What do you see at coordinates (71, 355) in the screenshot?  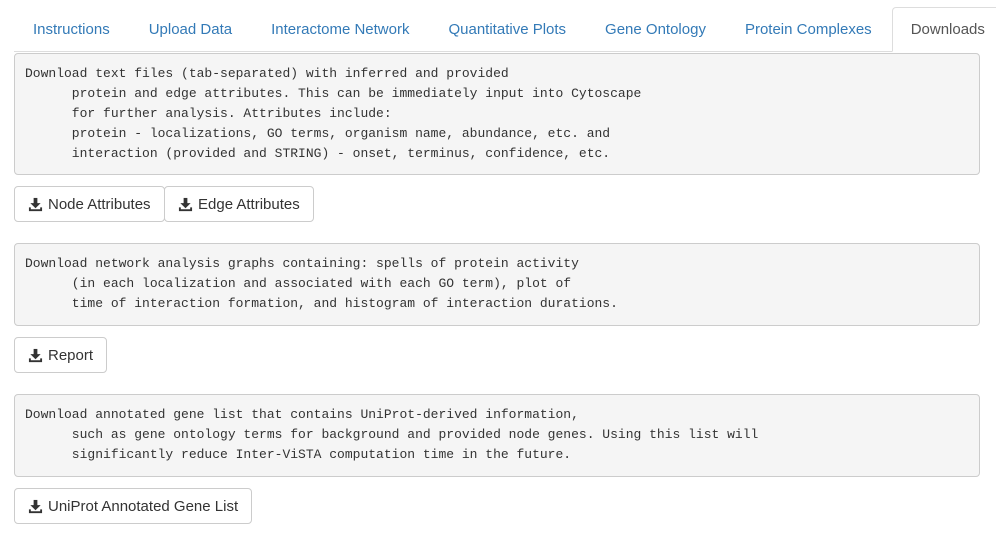 I see `report-label: Report` at bounding box center [71, 355].